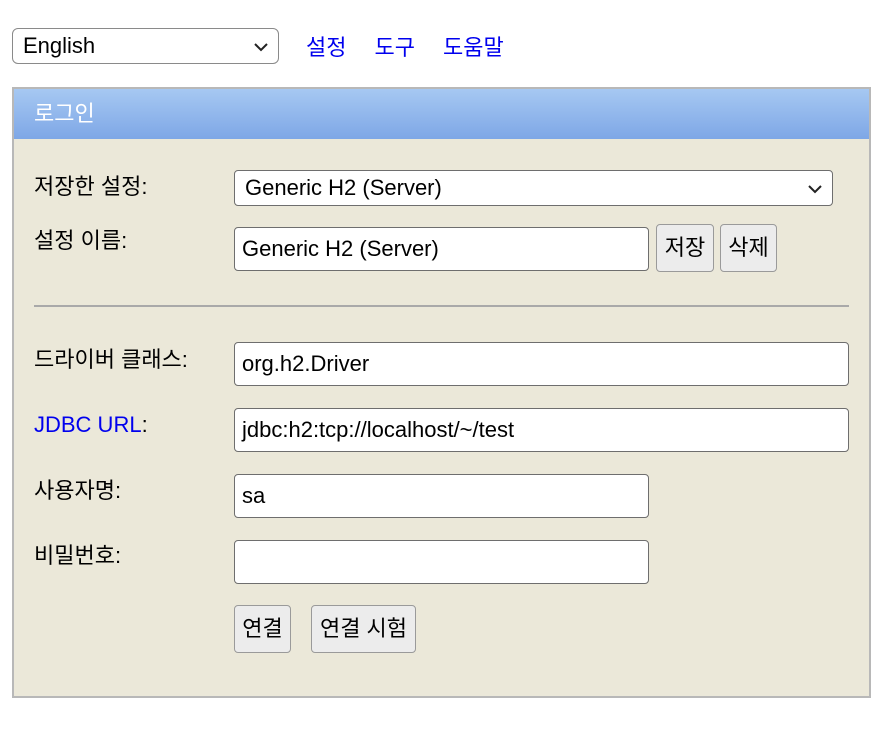 This screenshot has height=738, width=882. I want to click on saved-settings-value: Generic H2 (Server), so click(343, 187).